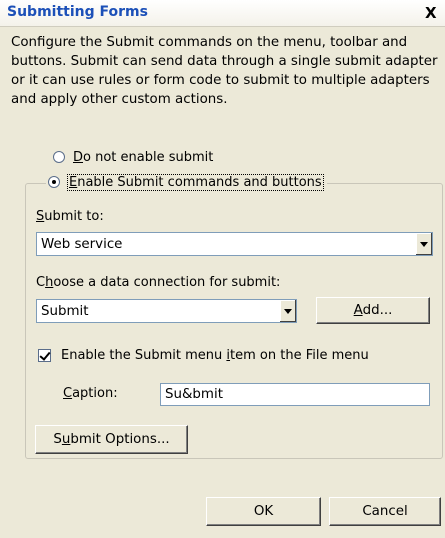  I want to click on radio-enable-submit-label: Enable Submit commands and buttons, so click(195, 182).